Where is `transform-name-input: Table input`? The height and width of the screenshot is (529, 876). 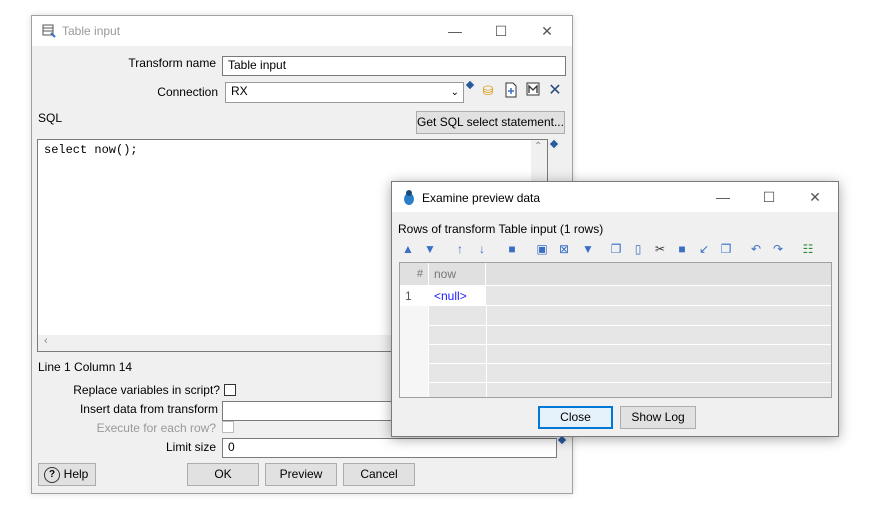 transform-name-input: Table input is located at coordinates (394, 66).